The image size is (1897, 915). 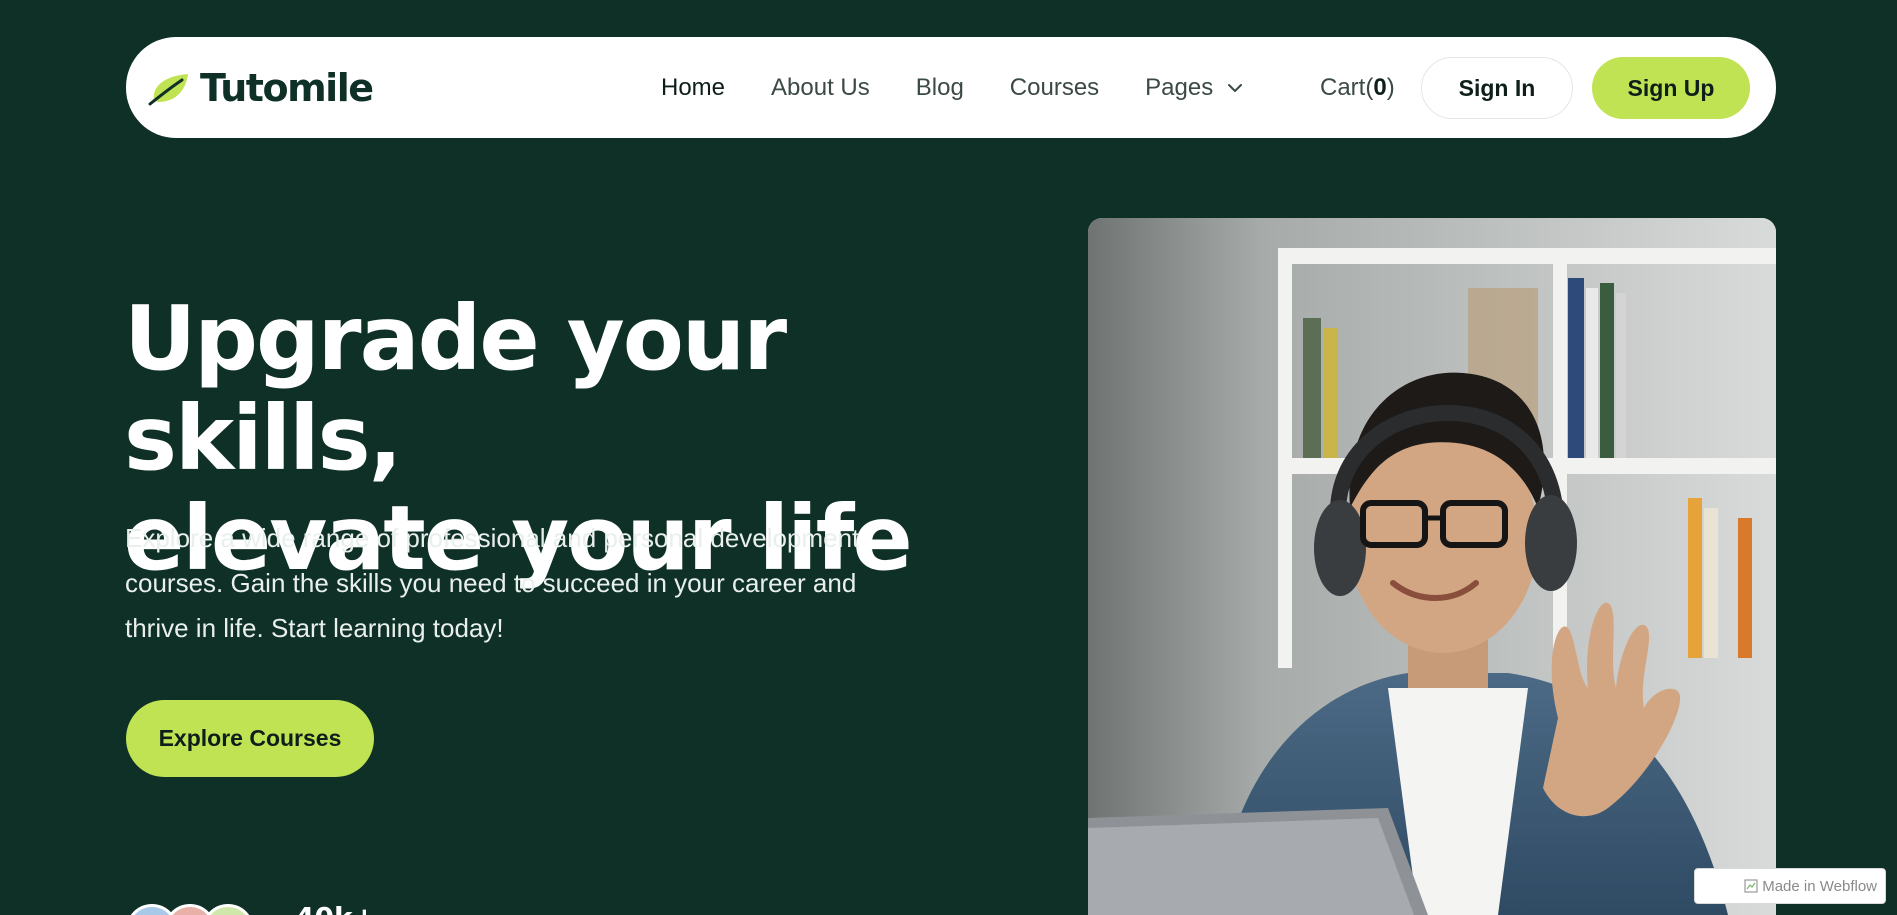 What do you see at coordinates (975, 87) in the screenshot?
I see `nav-links: Home About Us Blog Courses Pages` at bounding box center [975, 87].